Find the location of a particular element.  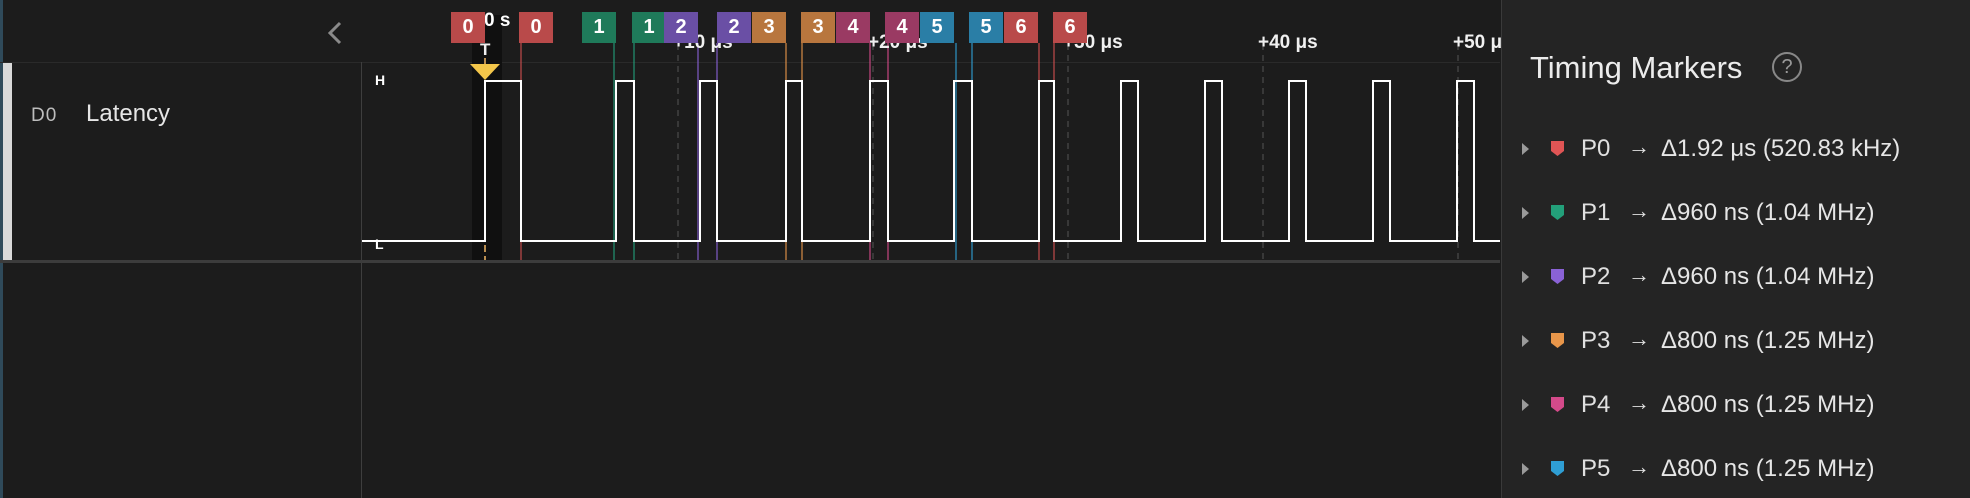

level-low-label: L is located at coordinates (379, 244).